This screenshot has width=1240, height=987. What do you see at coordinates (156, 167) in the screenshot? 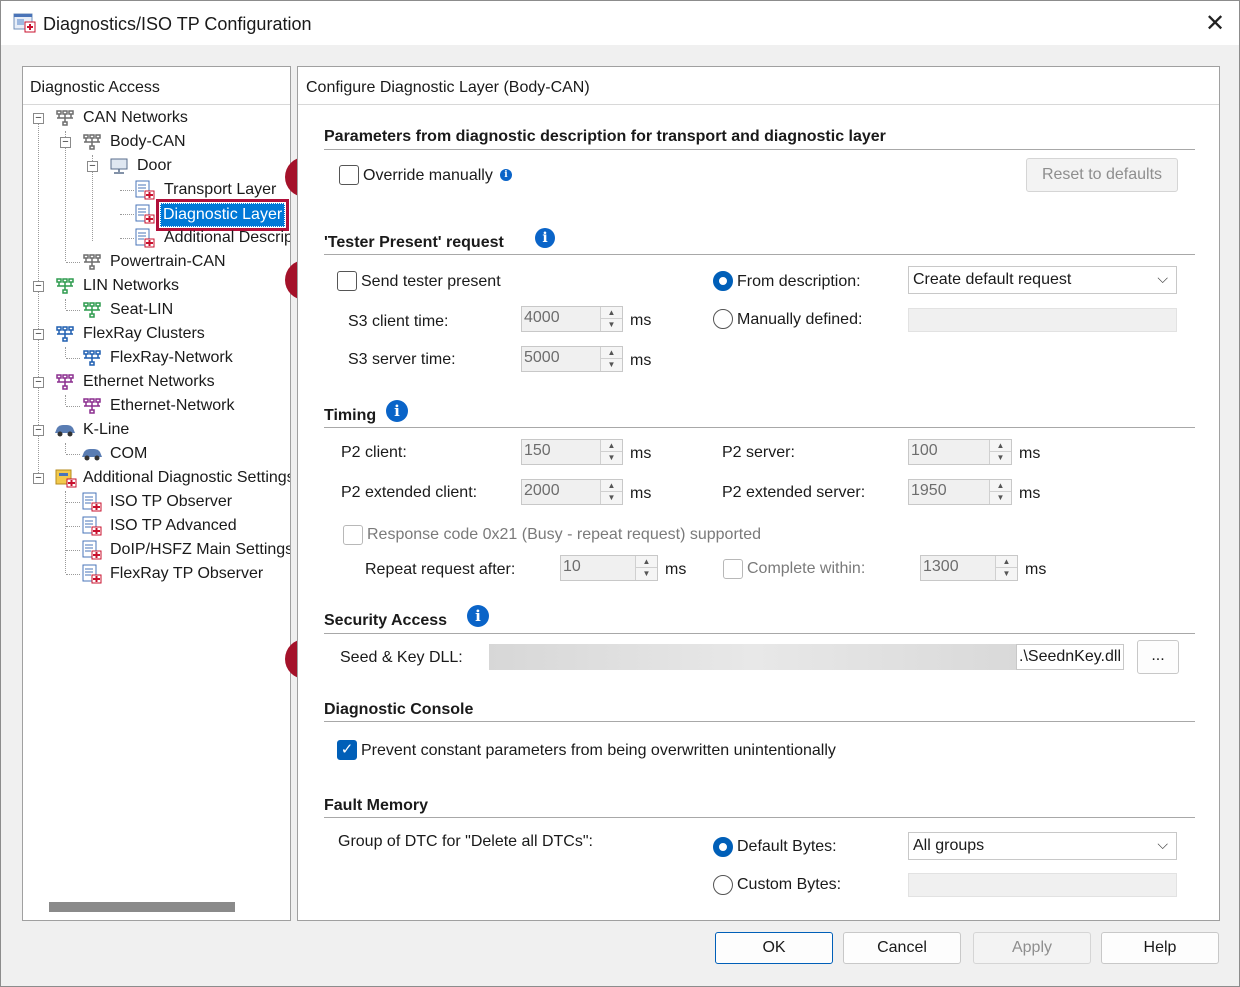
I see `tree-item-door: − Door` at bounding box center [156, 167].